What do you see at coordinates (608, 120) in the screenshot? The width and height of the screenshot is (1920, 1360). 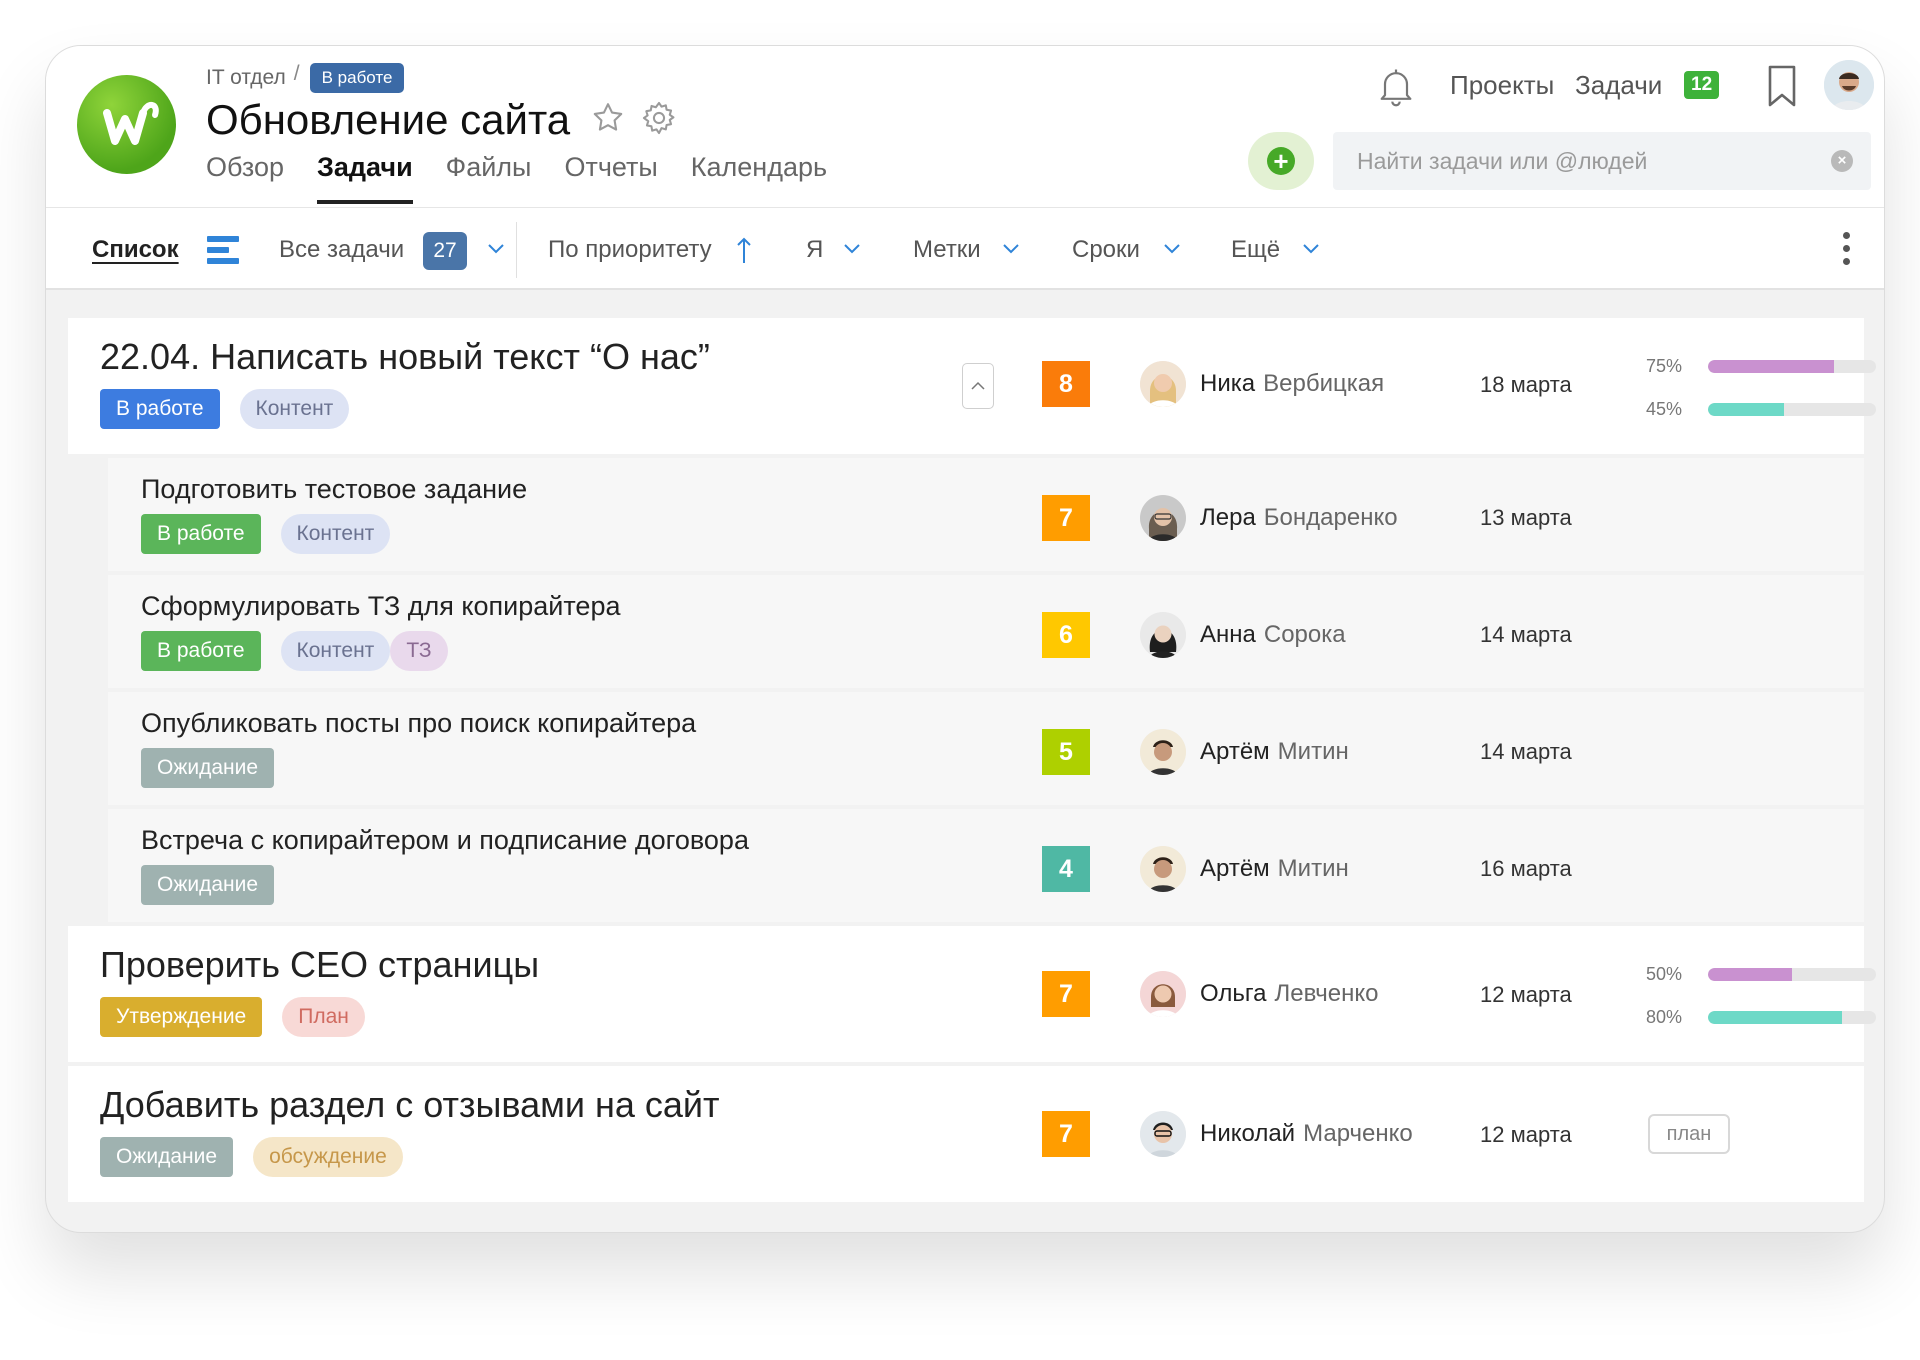 I see `star-icon` at bounding box center [608, 120].